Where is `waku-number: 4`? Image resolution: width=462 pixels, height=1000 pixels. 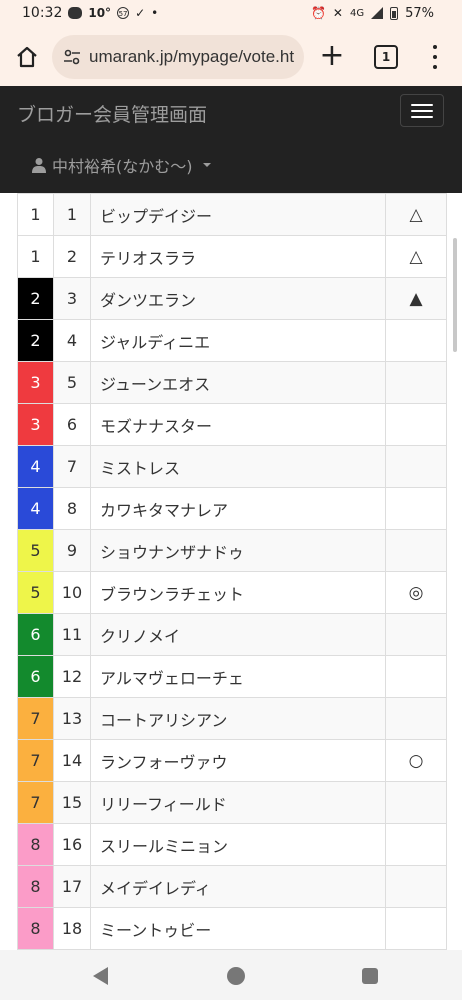 waku-number: 4 is located at coordinates (35, 508).